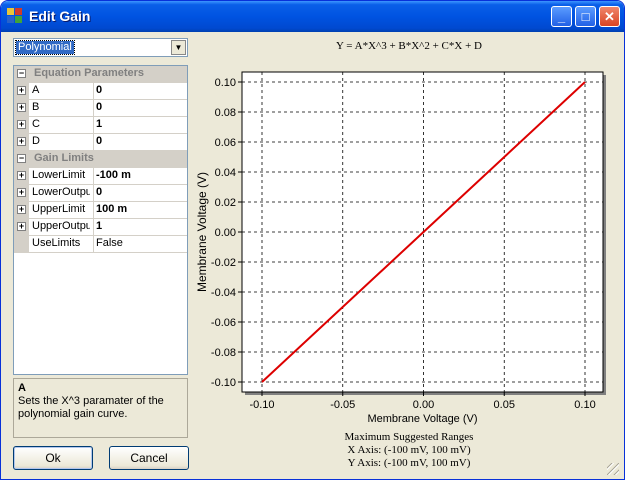 This screenshot has width=625, height=480. Describe the element at coordinates (202, 232) in the screenshot. I see `y-axis-label: Membrane Voltage (V)` at that location.